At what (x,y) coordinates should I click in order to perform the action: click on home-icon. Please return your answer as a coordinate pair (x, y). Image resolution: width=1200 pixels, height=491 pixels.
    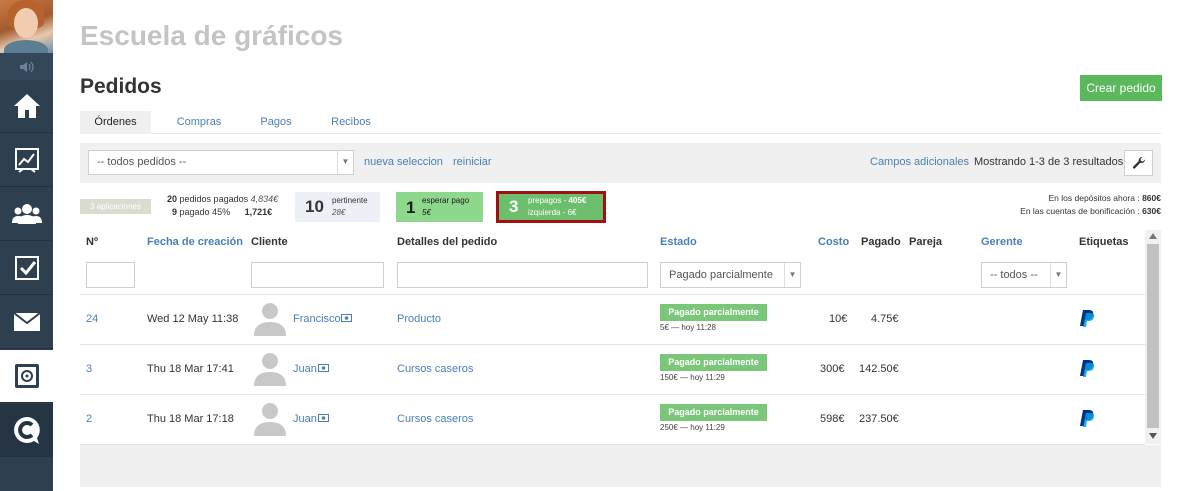
    Looking at the image, I should click on (26, 106).